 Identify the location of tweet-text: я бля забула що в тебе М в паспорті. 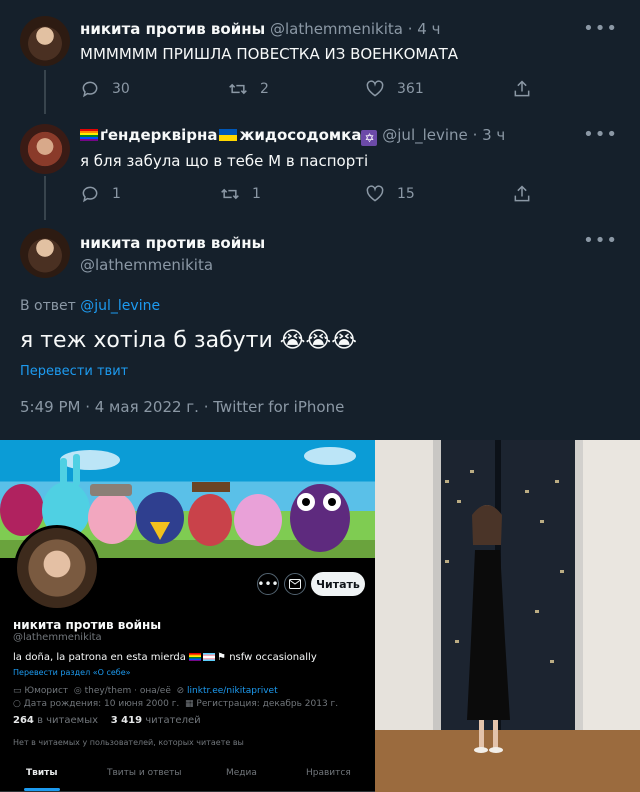
(224, 161).